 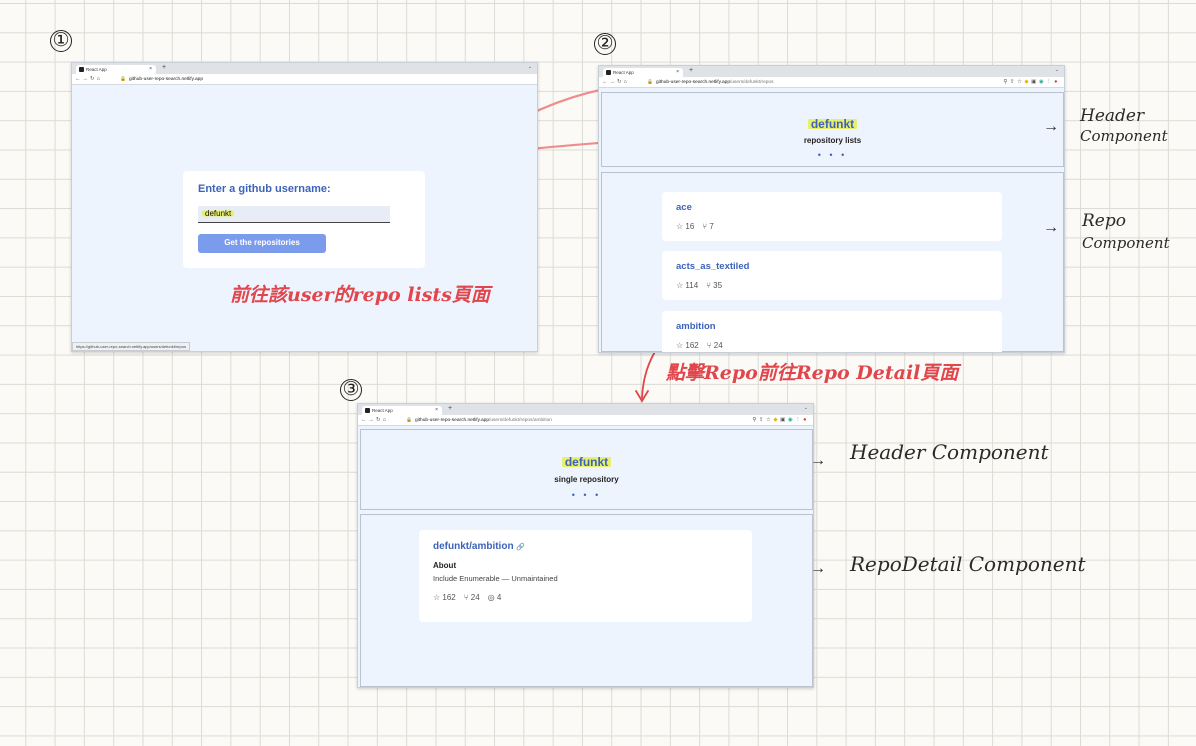 I want to click on annotation-go-to-repo-lists: 前往該user的repo lists頁面, so click(x=360, y=295).